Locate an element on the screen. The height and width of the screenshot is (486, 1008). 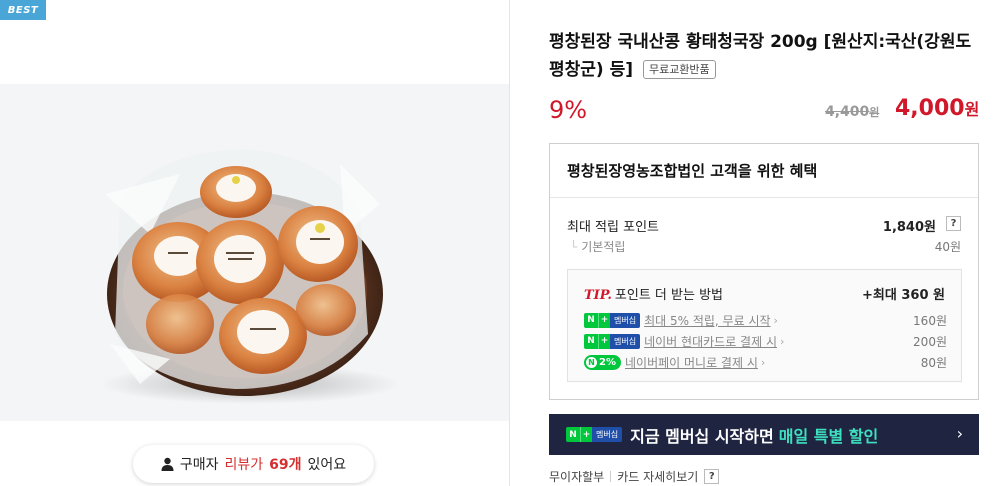
installment-link: 무이자할부 is located at coordinates (576, 476).